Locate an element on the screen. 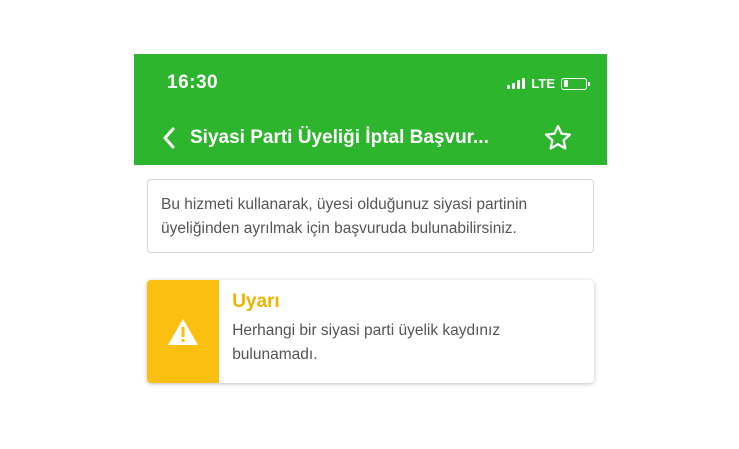  battery-icon is located at coordinates (575, 83).